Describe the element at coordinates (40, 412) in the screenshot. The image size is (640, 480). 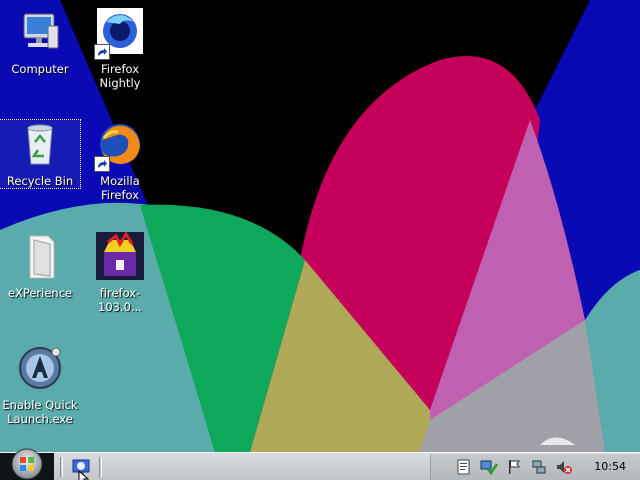
I see `desktop-icon-label: Enable Quick Launch.exe` at that location.